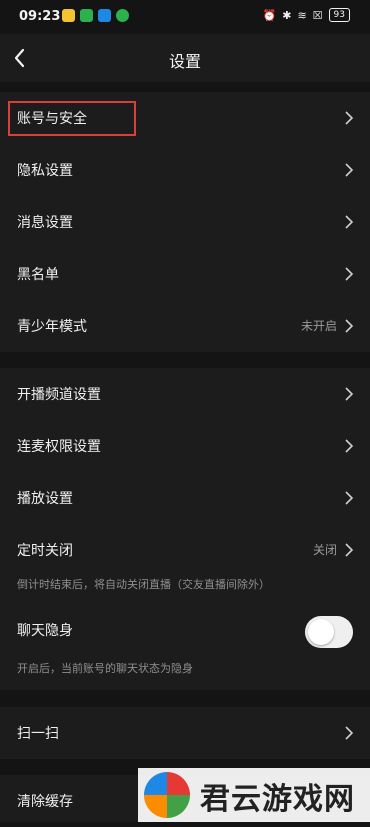 The height and width of the screenshot is (827, 370). What do you see at coordinates (45, 631) in the screenshot?
I see `row-label: 聊天隐身` at bounding box center [45, 631].